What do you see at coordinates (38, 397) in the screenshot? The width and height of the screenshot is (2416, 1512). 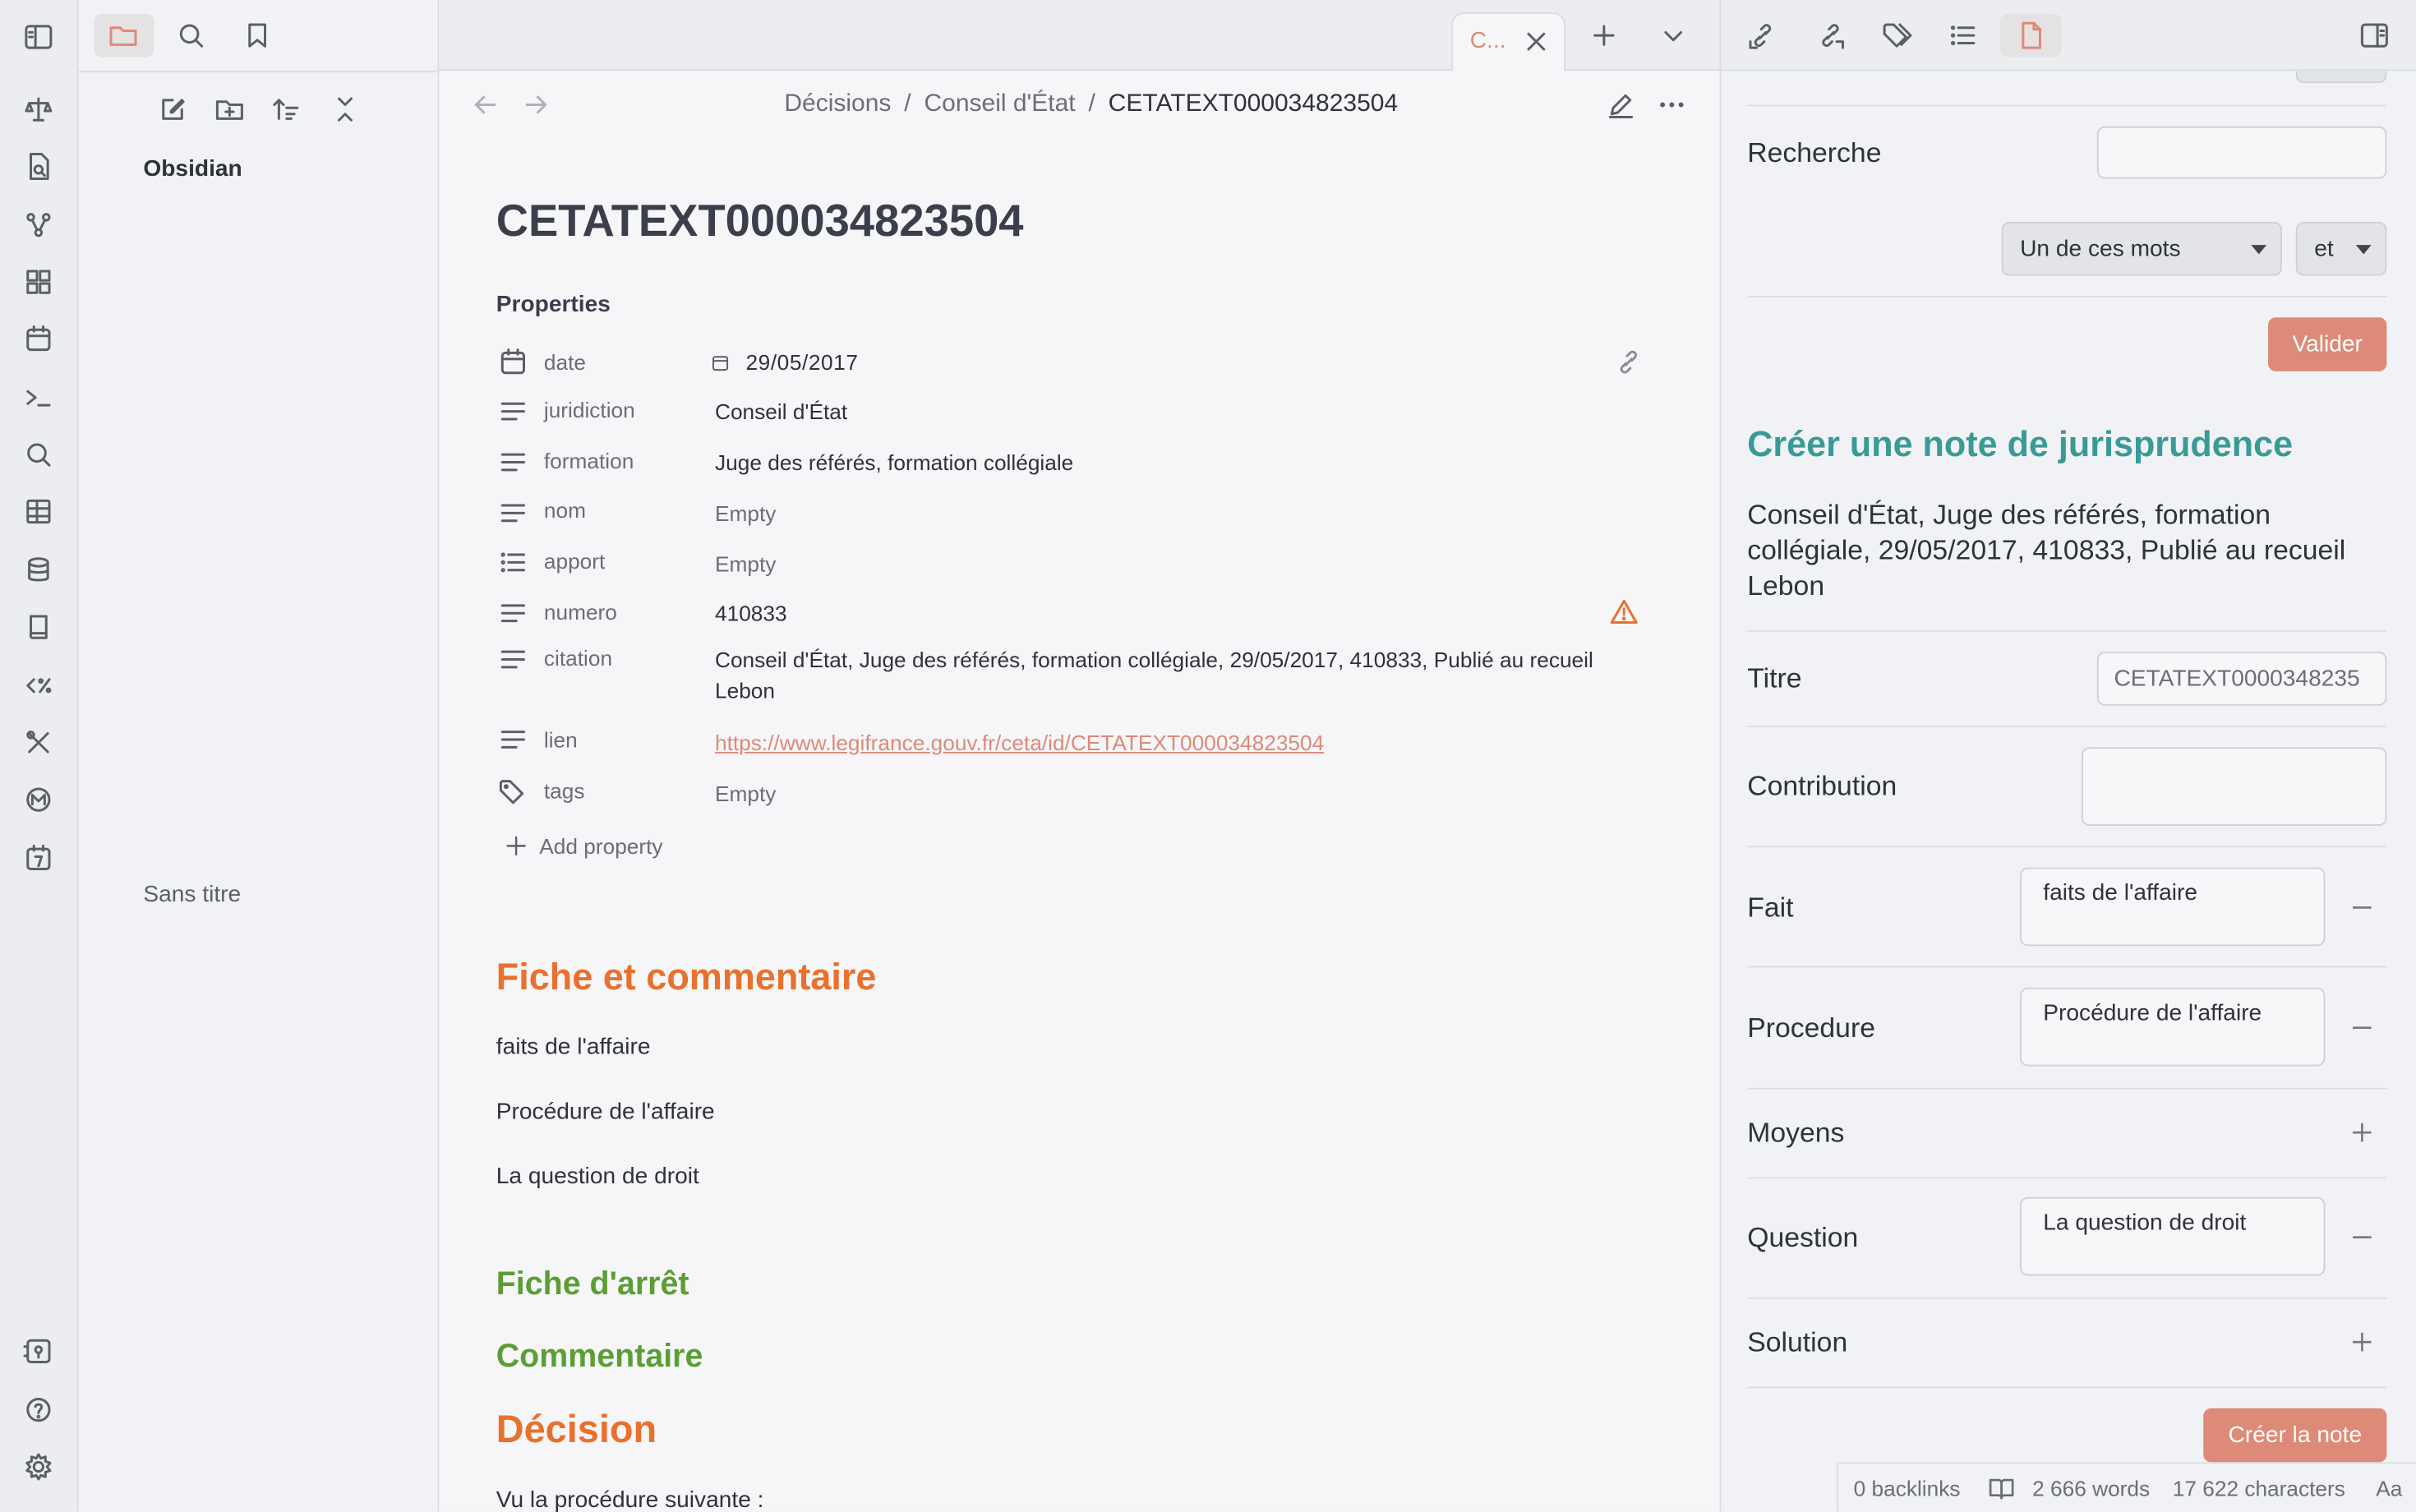 I see `terminal-icon` at bounding box center [38, 397].